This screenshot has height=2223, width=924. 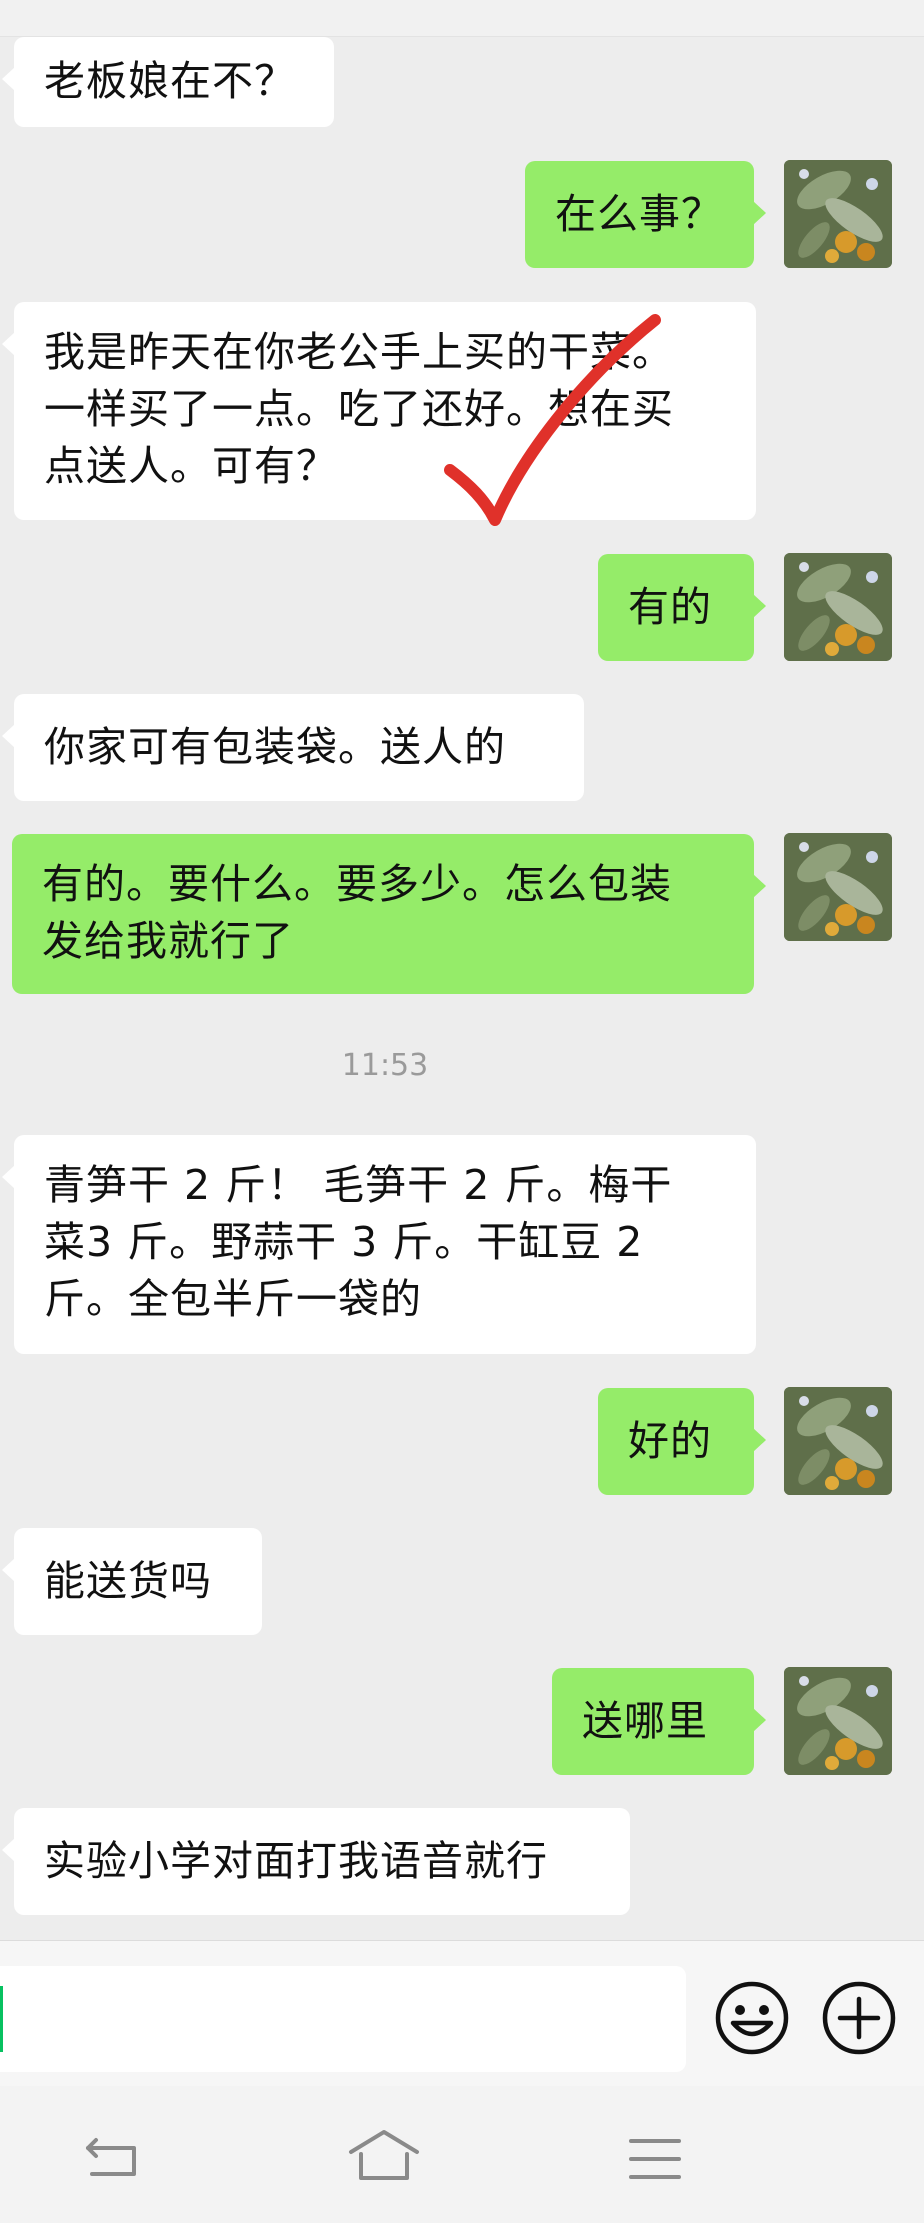 What do you see at coordinates (670, 1441) in the screenshot?
I see `message-text: 好的` at bounding box center [670, 1441].